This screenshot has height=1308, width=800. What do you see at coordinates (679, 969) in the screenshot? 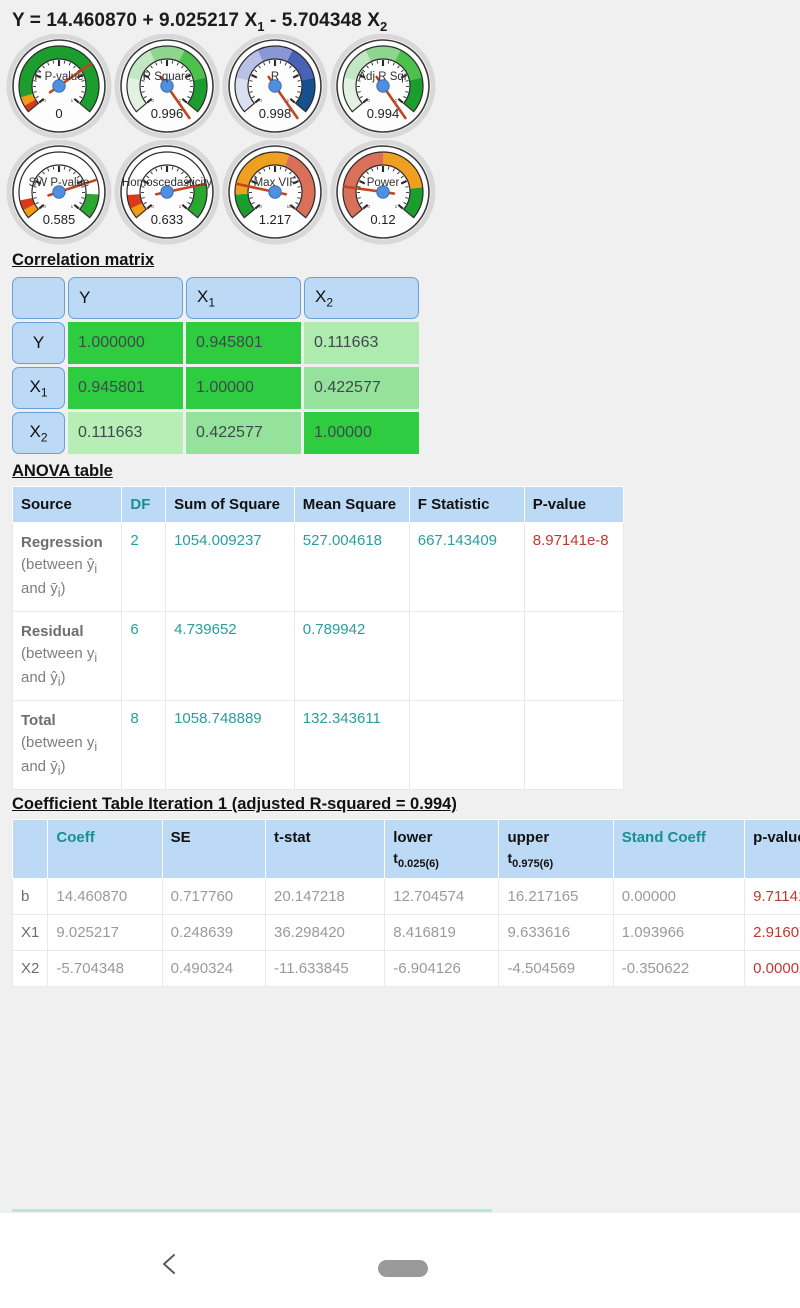
I see `coefficient-stand-coeff: -0.350622` at bounding box center [679, 969].